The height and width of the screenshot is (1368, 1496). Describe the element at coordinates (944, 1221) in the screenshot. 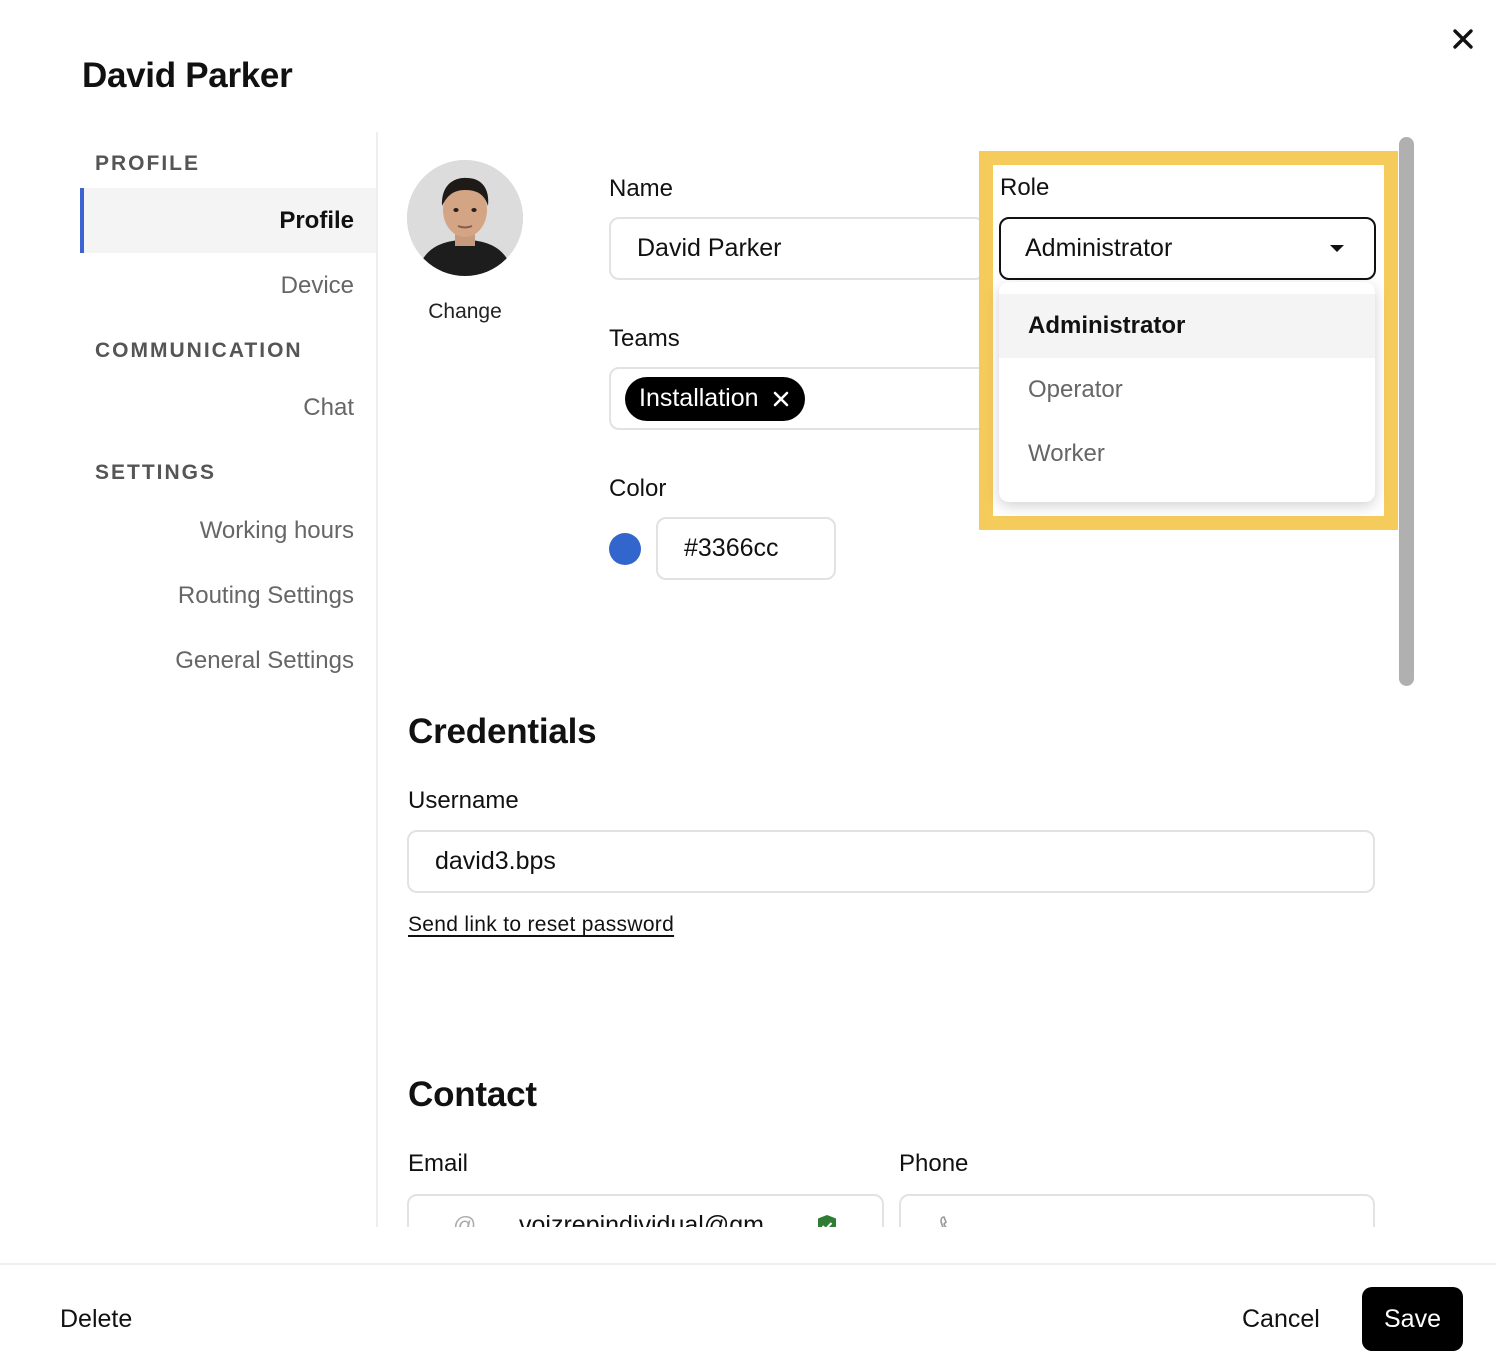

I see `phone-icon` at that location.